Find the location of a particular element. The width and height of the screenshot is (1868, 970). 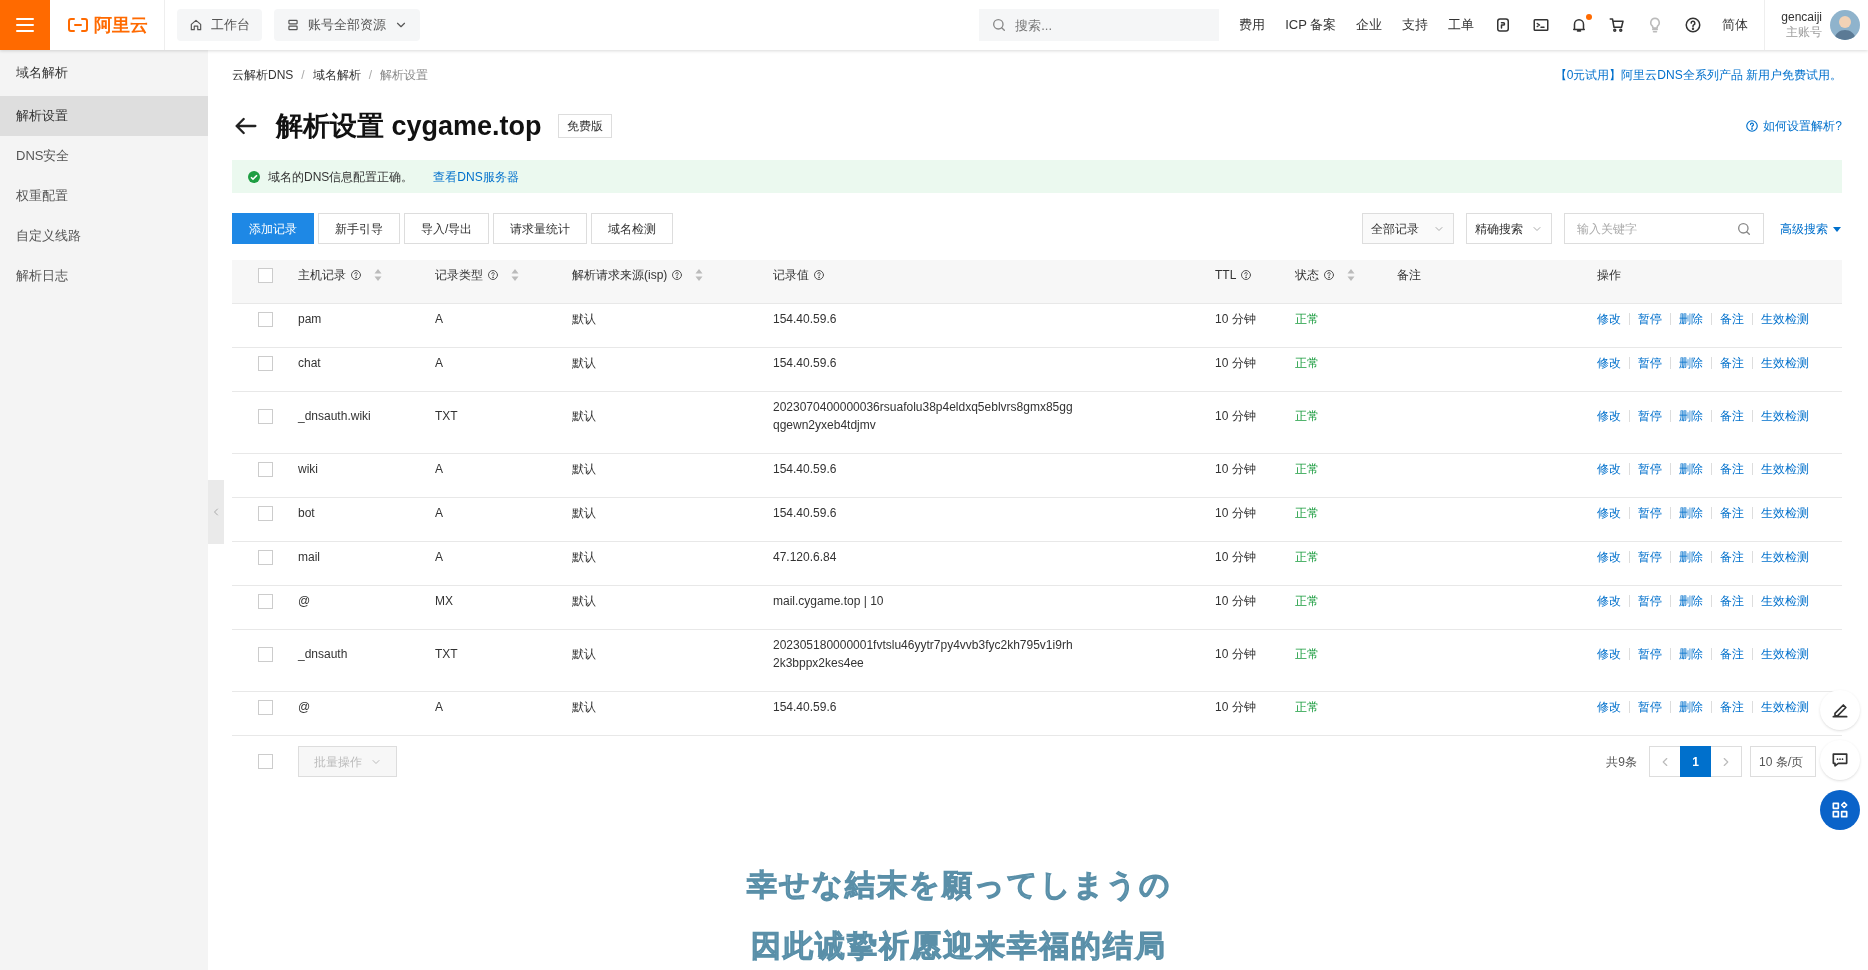

sidebar-item: 解析日志 is located at coordinates (104, 276).